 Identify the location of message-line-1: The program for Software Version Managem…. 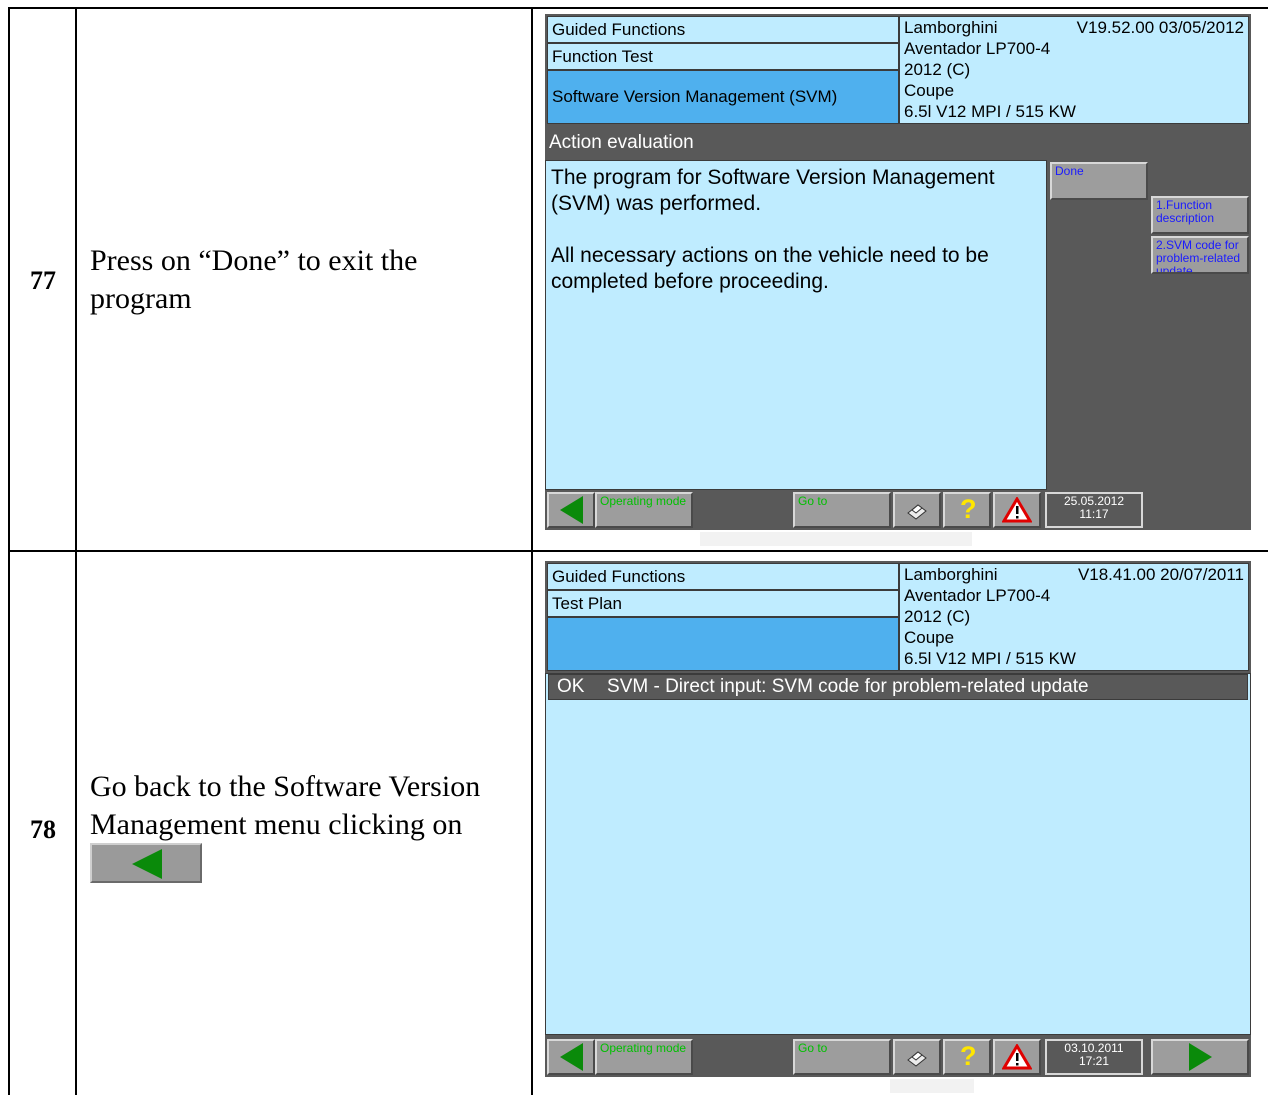
(773, 190).